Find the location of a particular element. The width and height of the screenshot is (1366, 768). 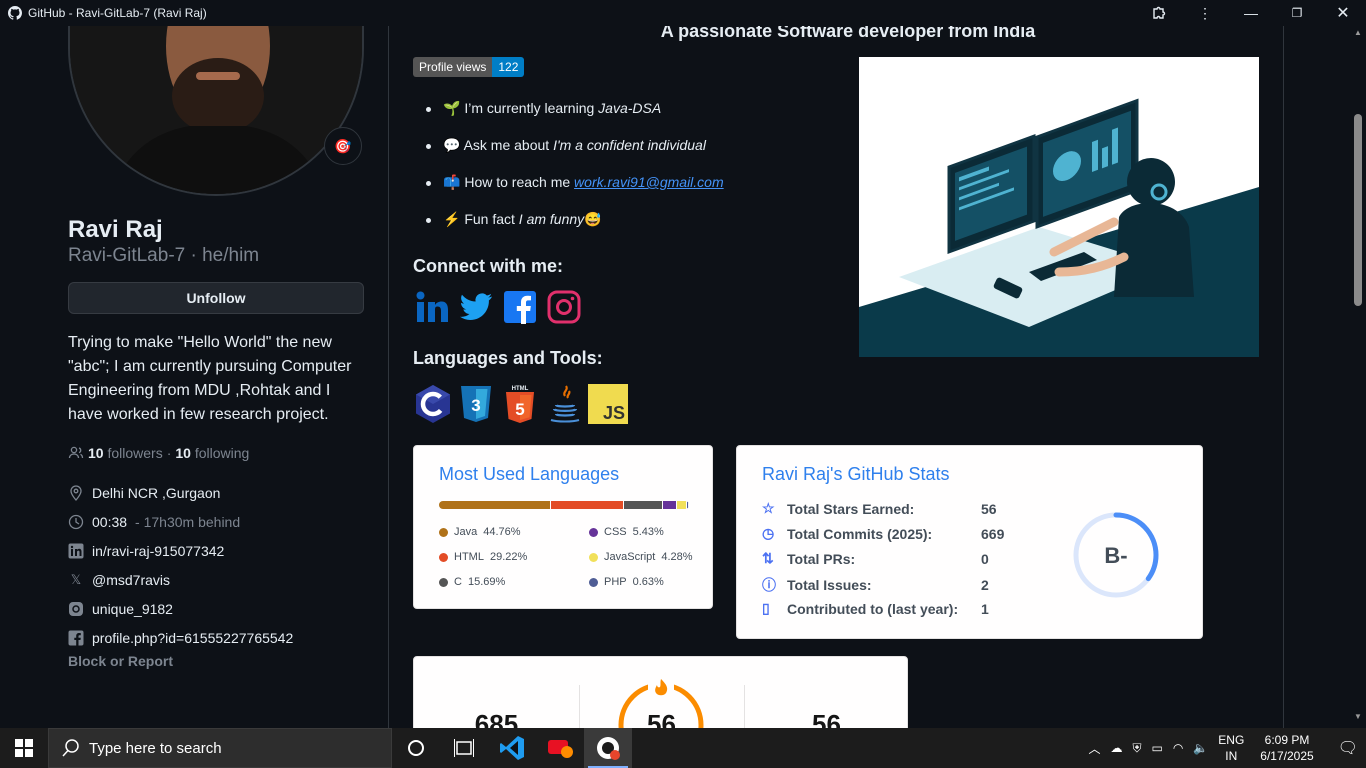

extensions-button is located at coordinates (1159, 13).